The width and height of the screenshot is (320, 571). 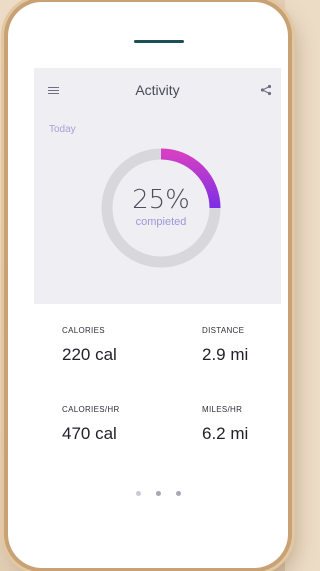 What do you see at coordinates (223, 330) in the screenshot?
I see `stat-label: DISTANCE` at bounding box center [223, 330].